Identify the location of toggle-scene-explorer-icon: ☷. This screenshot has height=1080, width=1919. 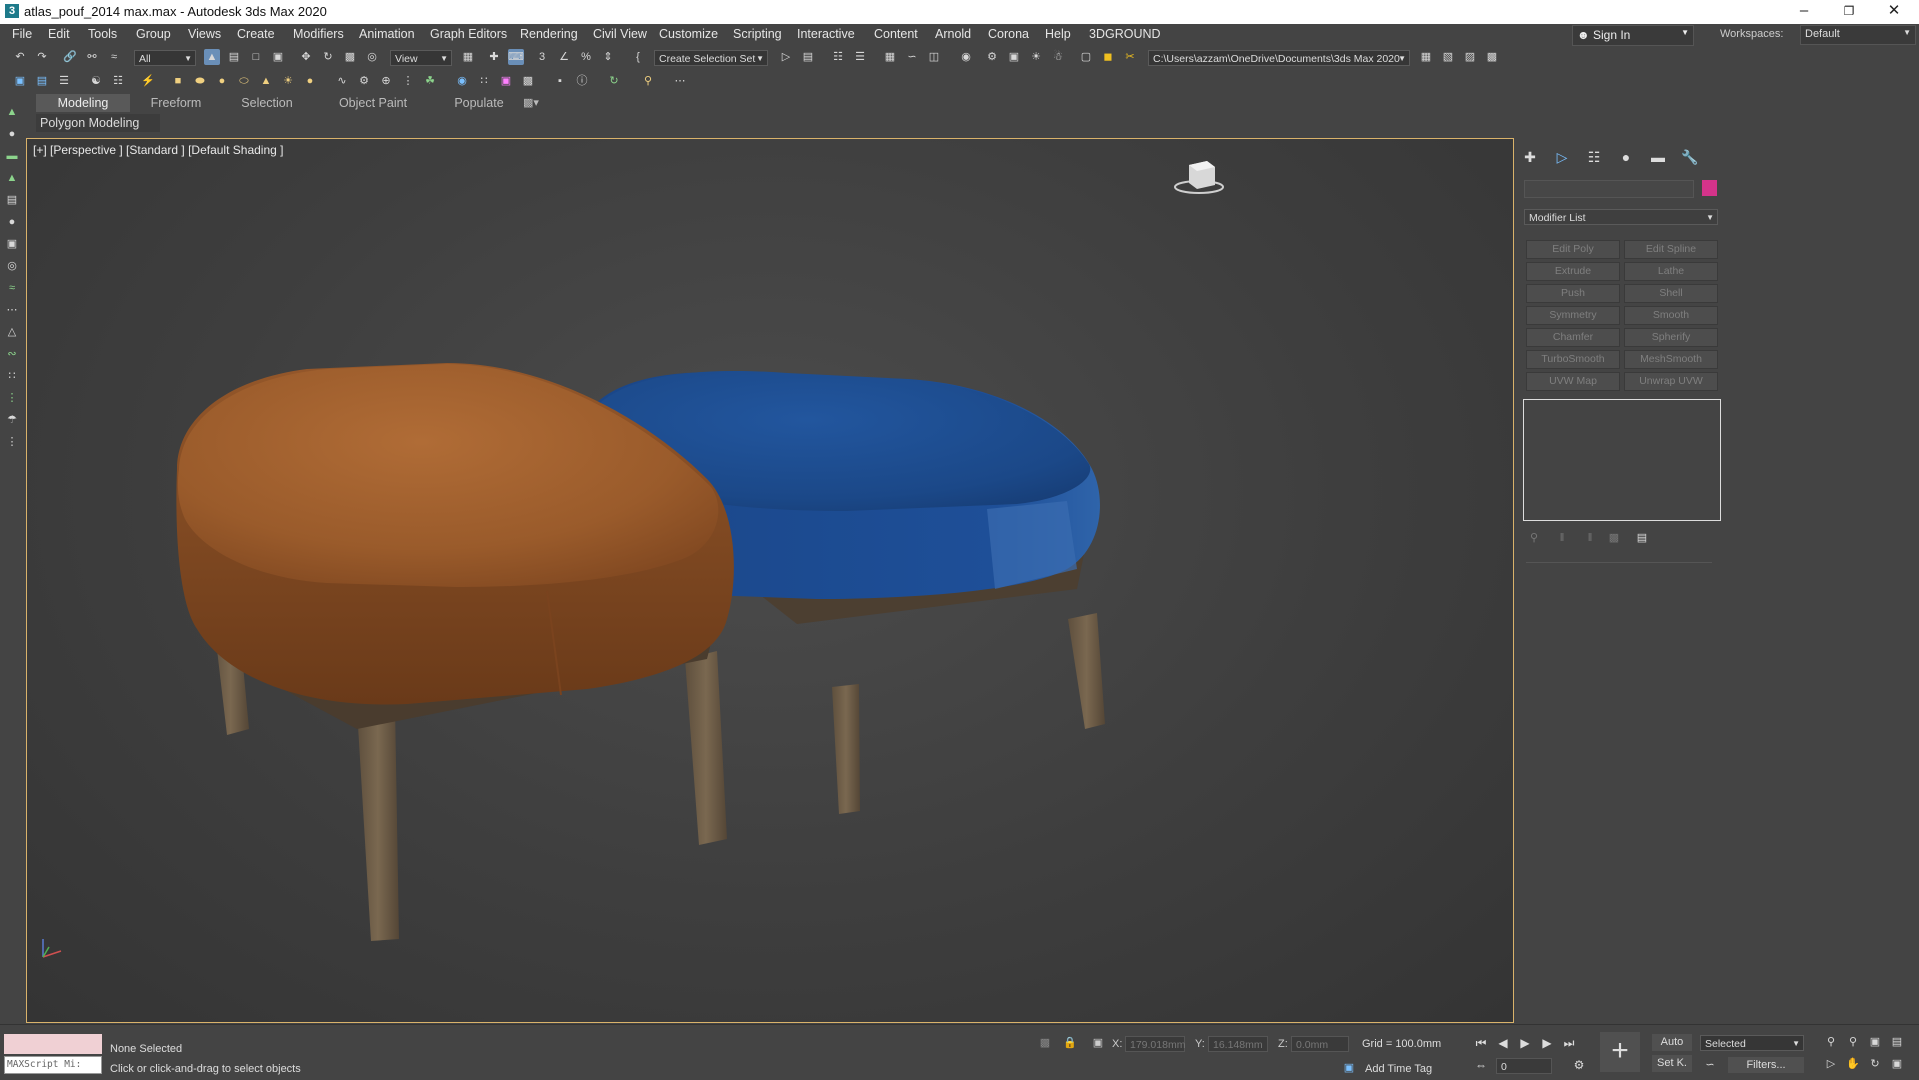
(838, 57).